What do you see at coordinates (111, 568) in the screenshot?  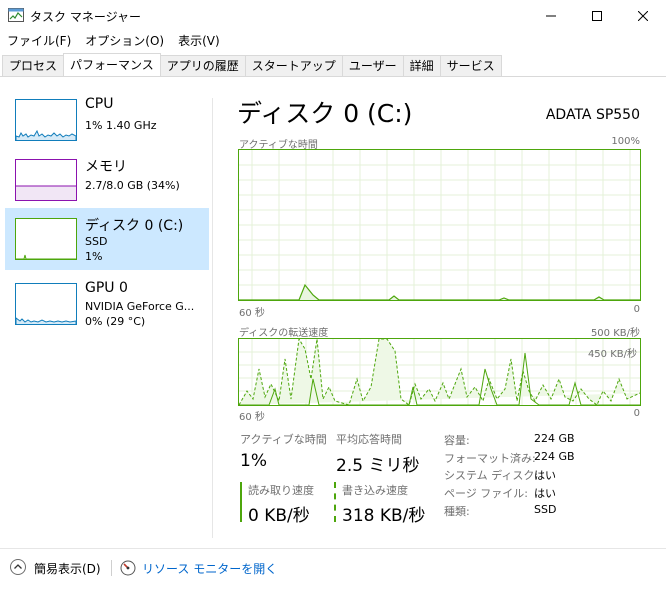 I see `footer-separator` at bounding box center [111, 568].